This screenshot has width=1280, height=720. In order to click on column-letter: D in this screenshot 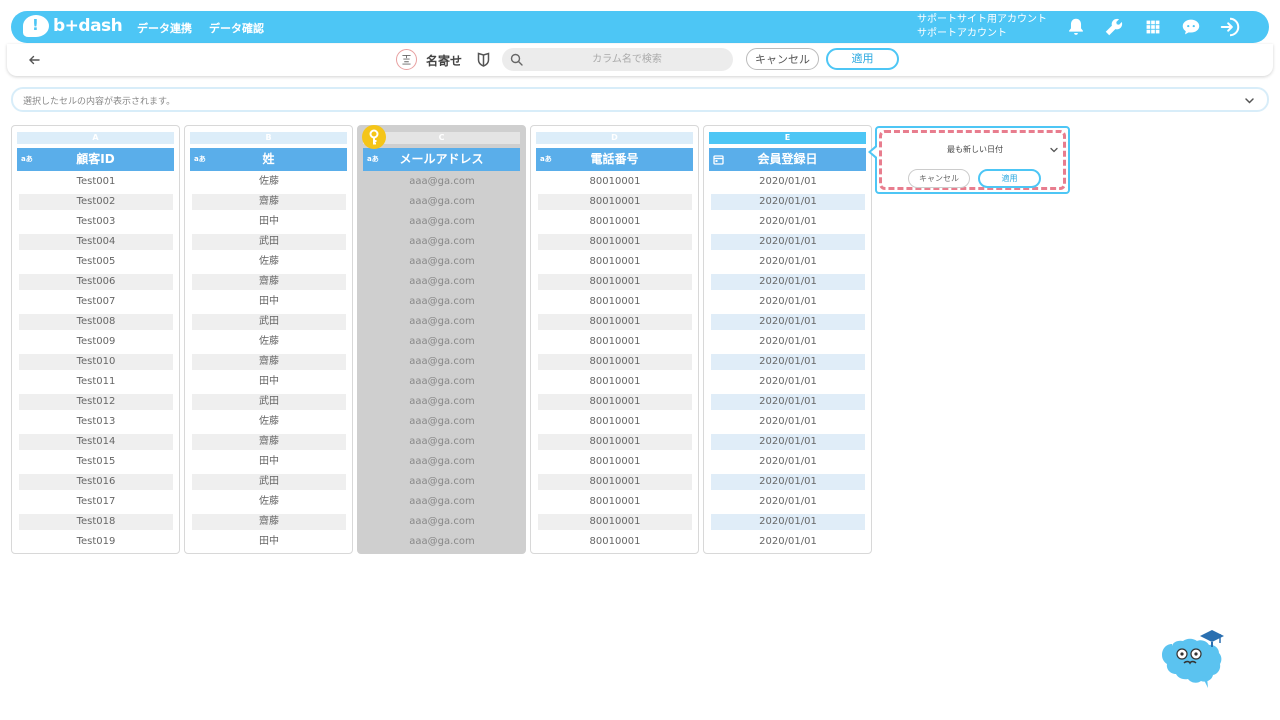, I will do `click(614, 138)`.